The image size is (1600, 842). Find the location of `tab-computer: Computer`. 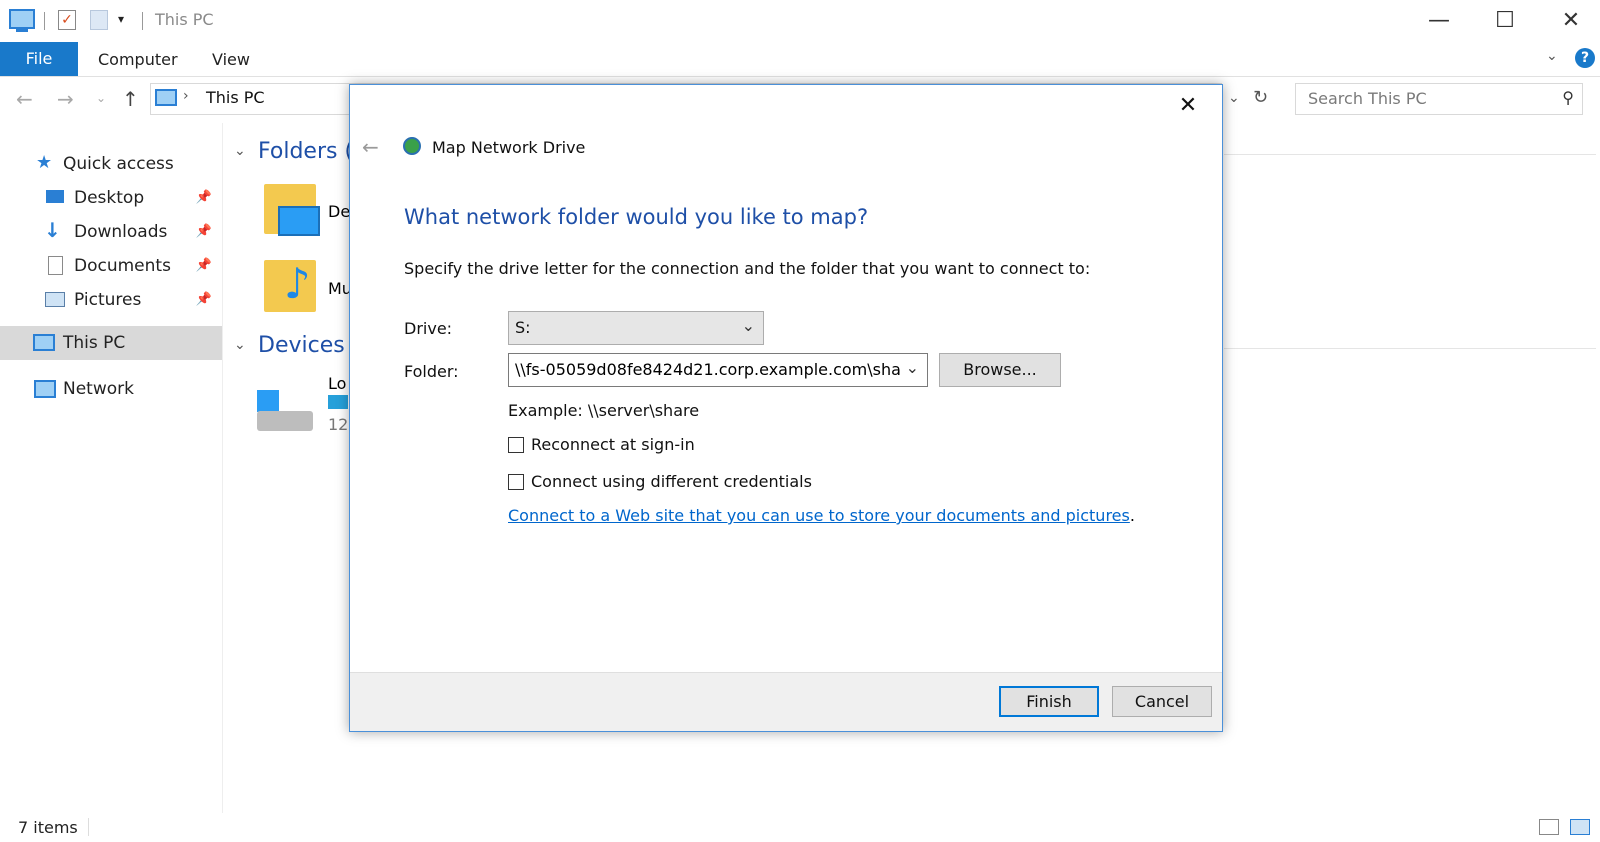

tab-computer: Computer is located at coordinates (138, 59).